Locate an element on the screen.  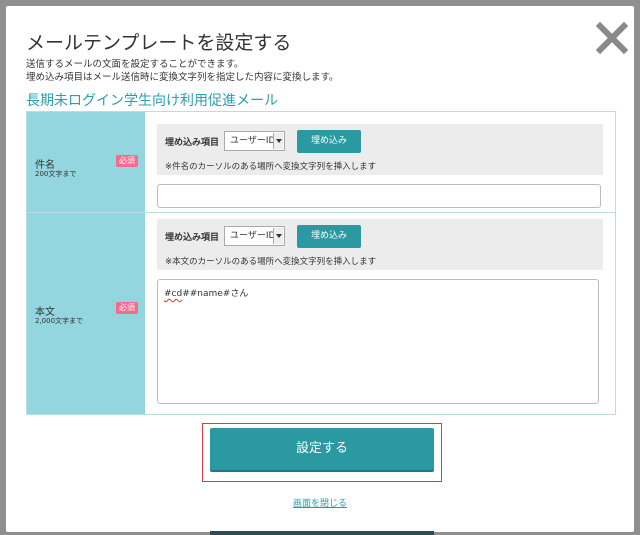
body-text-misspelled: #cd is located at coordinates (173, 294).